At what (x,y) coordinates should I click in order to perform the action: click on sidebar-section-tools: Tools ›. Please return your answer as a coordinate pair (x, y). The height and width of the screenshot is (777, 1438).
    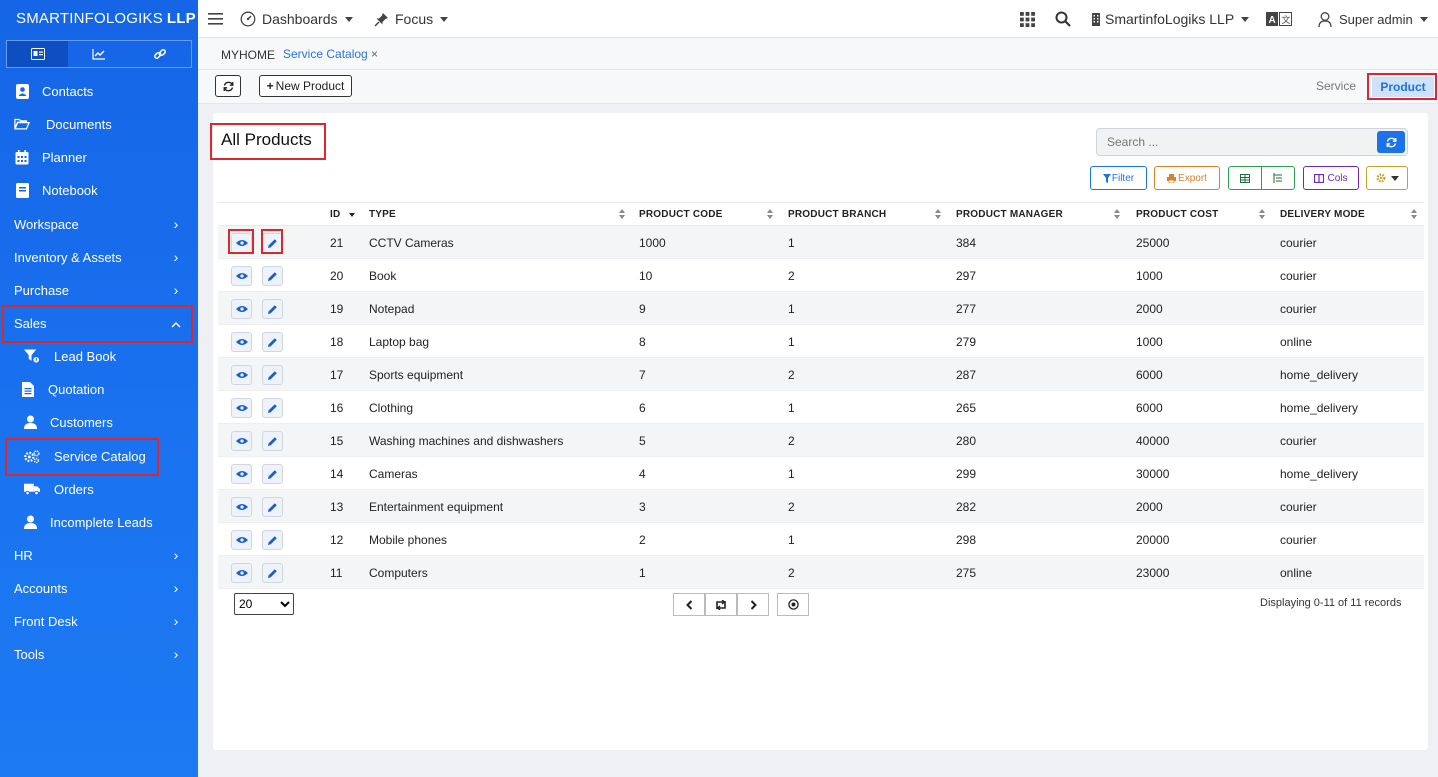
    Looking at the image, I should click on (99, 654).